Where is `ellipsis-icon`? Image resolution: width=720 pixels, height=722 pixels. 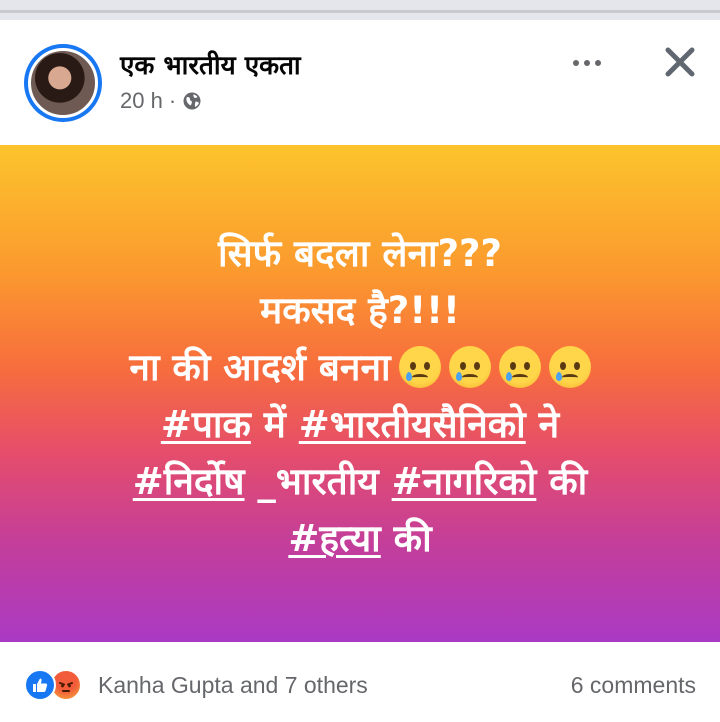 ellipsis-icon is located at coordinates (576, 63).